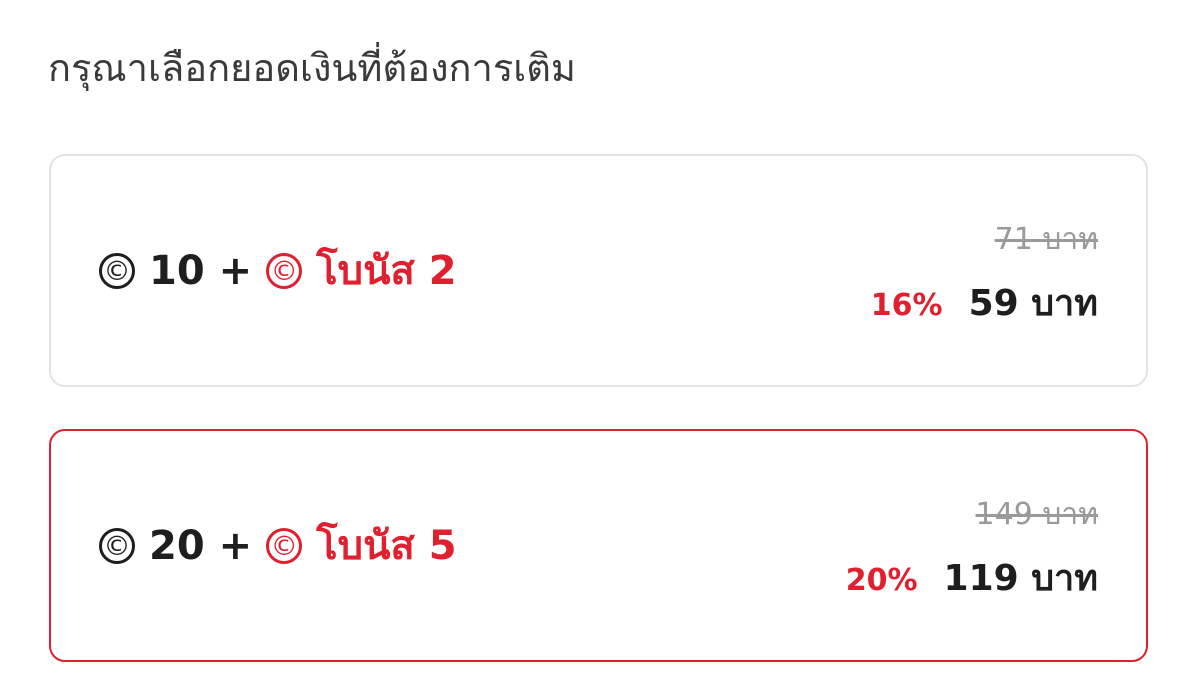  Describe the element at coordinates (312, 68) in the screenshot. I see `page-title: กรุณาเลือกยอดเงินที่ต้องการเติม` at that location.